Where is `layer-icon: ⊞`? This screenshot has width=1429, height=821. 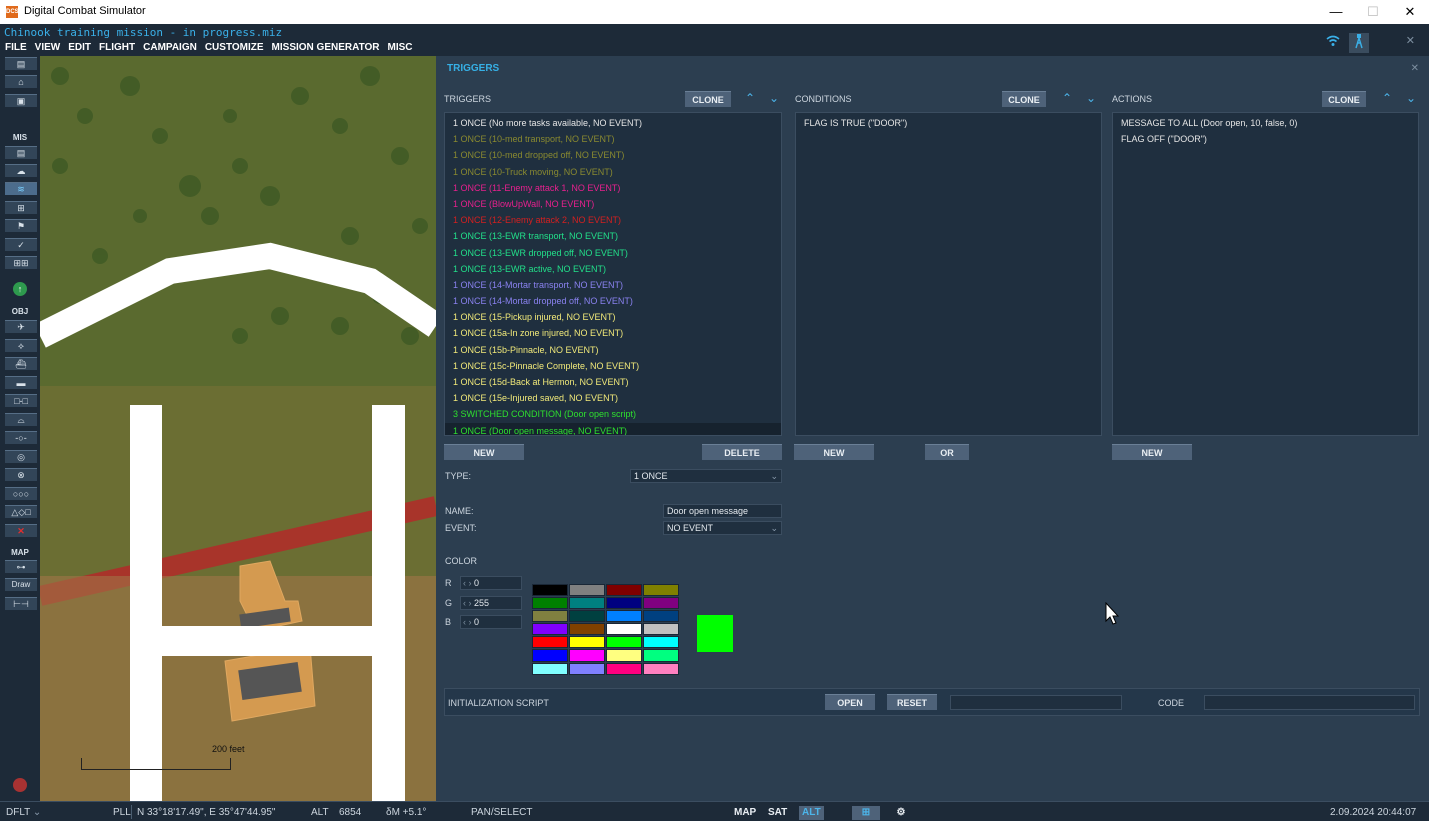 layer-icon: ⊞ is located at coordinates (866, 813).